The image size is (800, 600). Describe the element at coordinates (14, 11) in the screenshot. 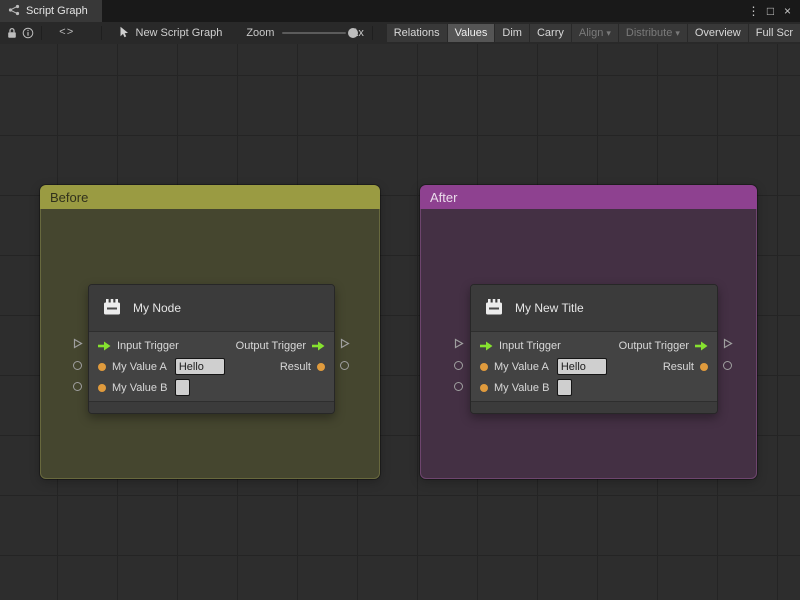

I see `script-graph-icon` at that location.